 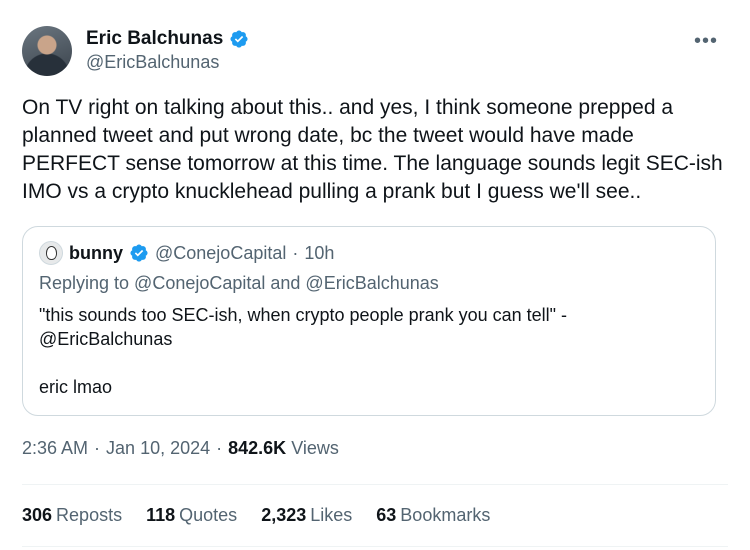 I want to click on stat-count: 2,323, so click(x=284, y=515).